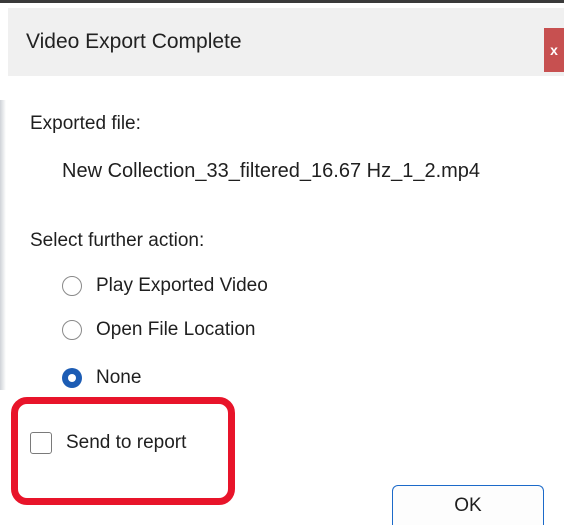  I want to click on radio-option-label: Open File Location, so click(176, 329).